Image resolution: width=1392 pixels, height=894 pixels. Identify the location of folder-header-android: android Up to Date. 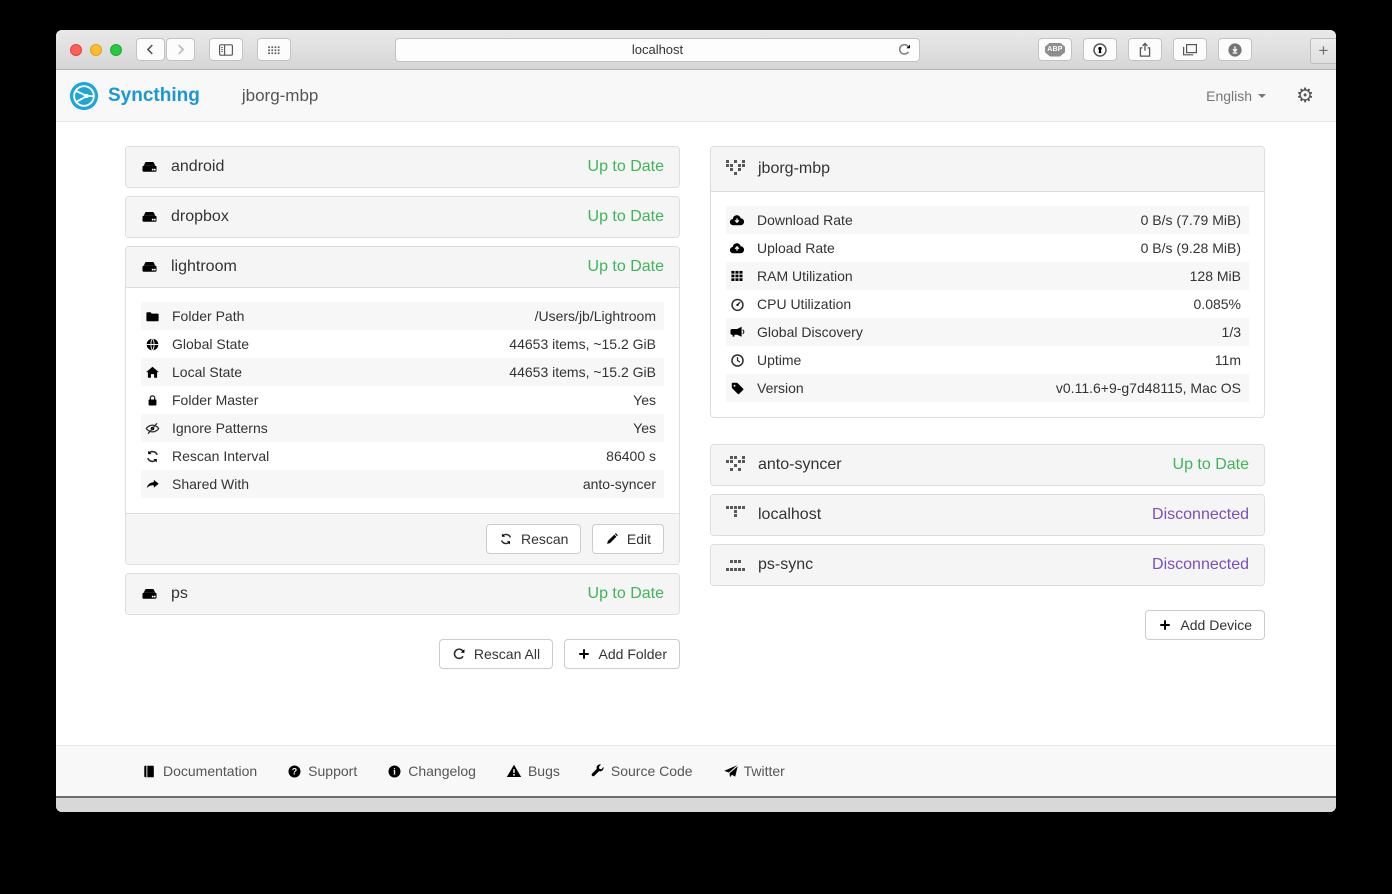
(402, 167).